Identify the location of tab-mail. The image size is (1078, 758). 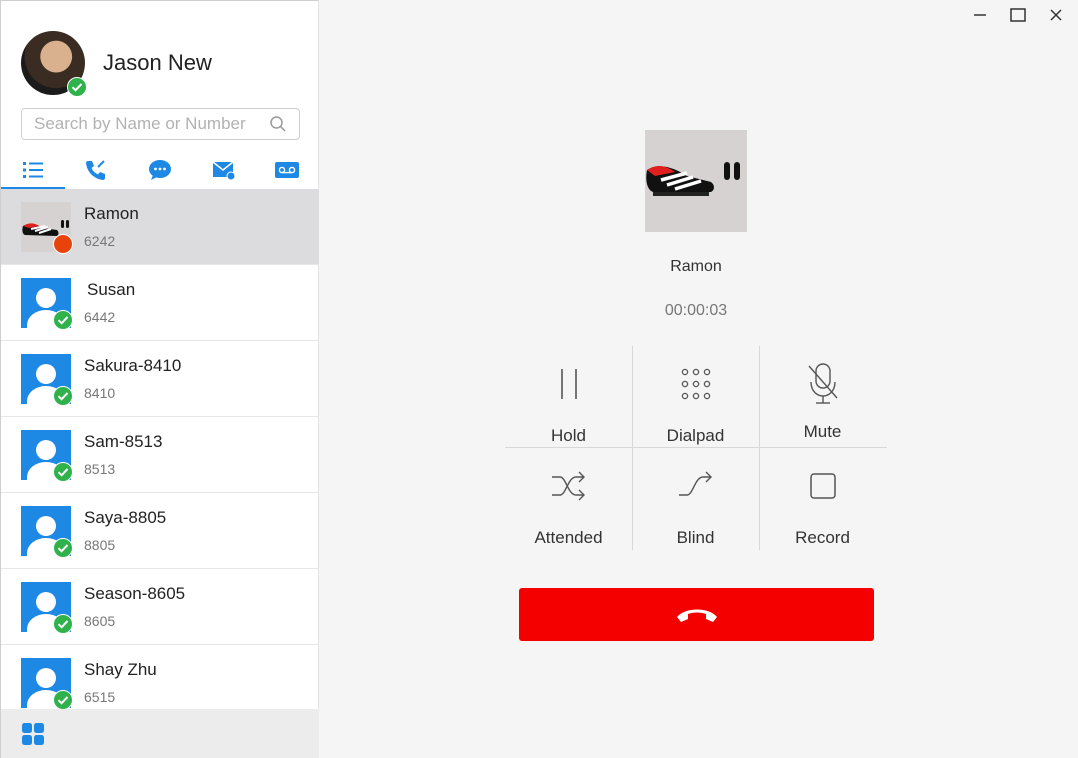
(224, 170).